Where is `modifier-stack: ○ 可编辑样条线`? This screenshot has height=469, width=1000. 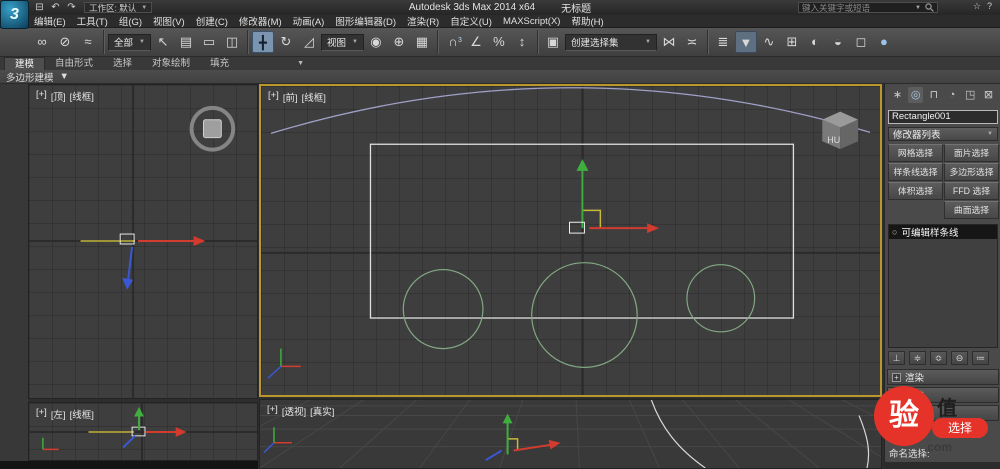 modifier-stack: ○ 可编辑样条线 is located at coordinates (943, 286).